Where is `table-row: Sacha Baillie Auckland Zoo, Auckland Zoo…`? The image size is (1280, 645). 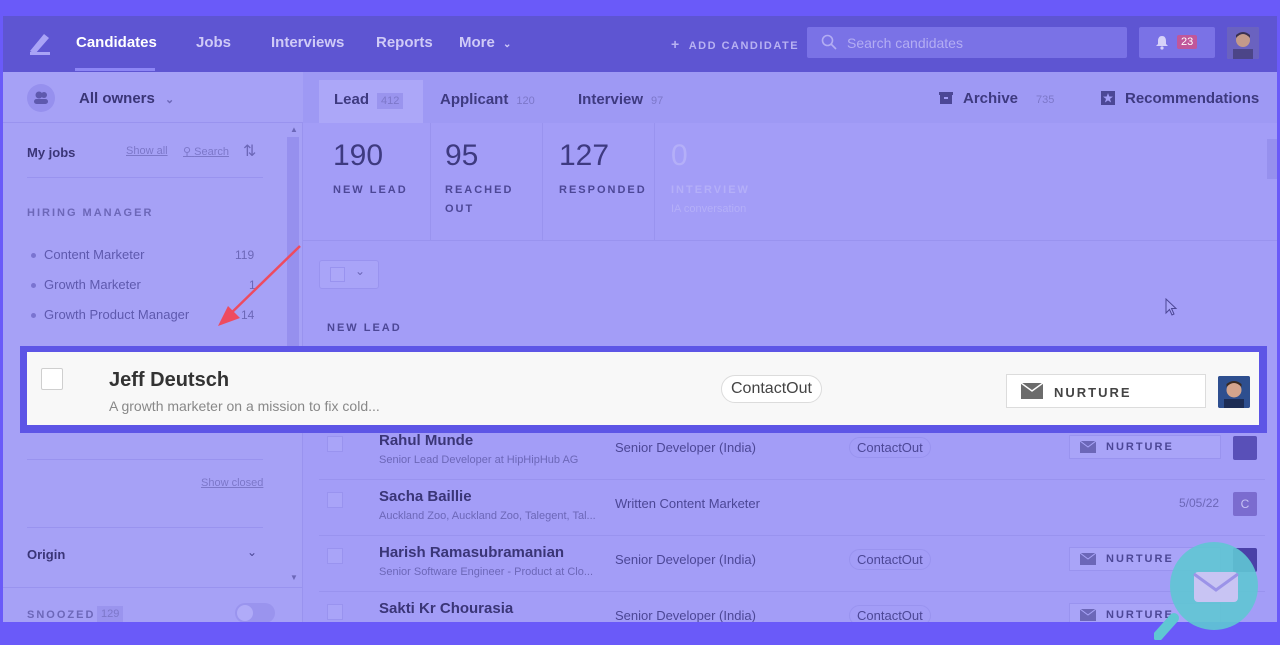
table-row: Sacha Baillie Auckland Zoo, Auckland Zoo… is located at coordinates (792, 508).